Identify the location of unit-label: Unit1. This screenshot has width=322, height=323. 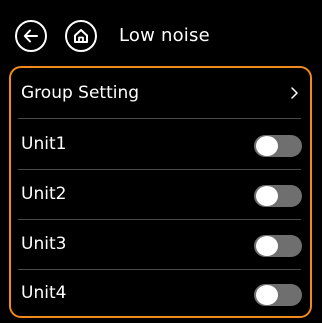
(44, 144).